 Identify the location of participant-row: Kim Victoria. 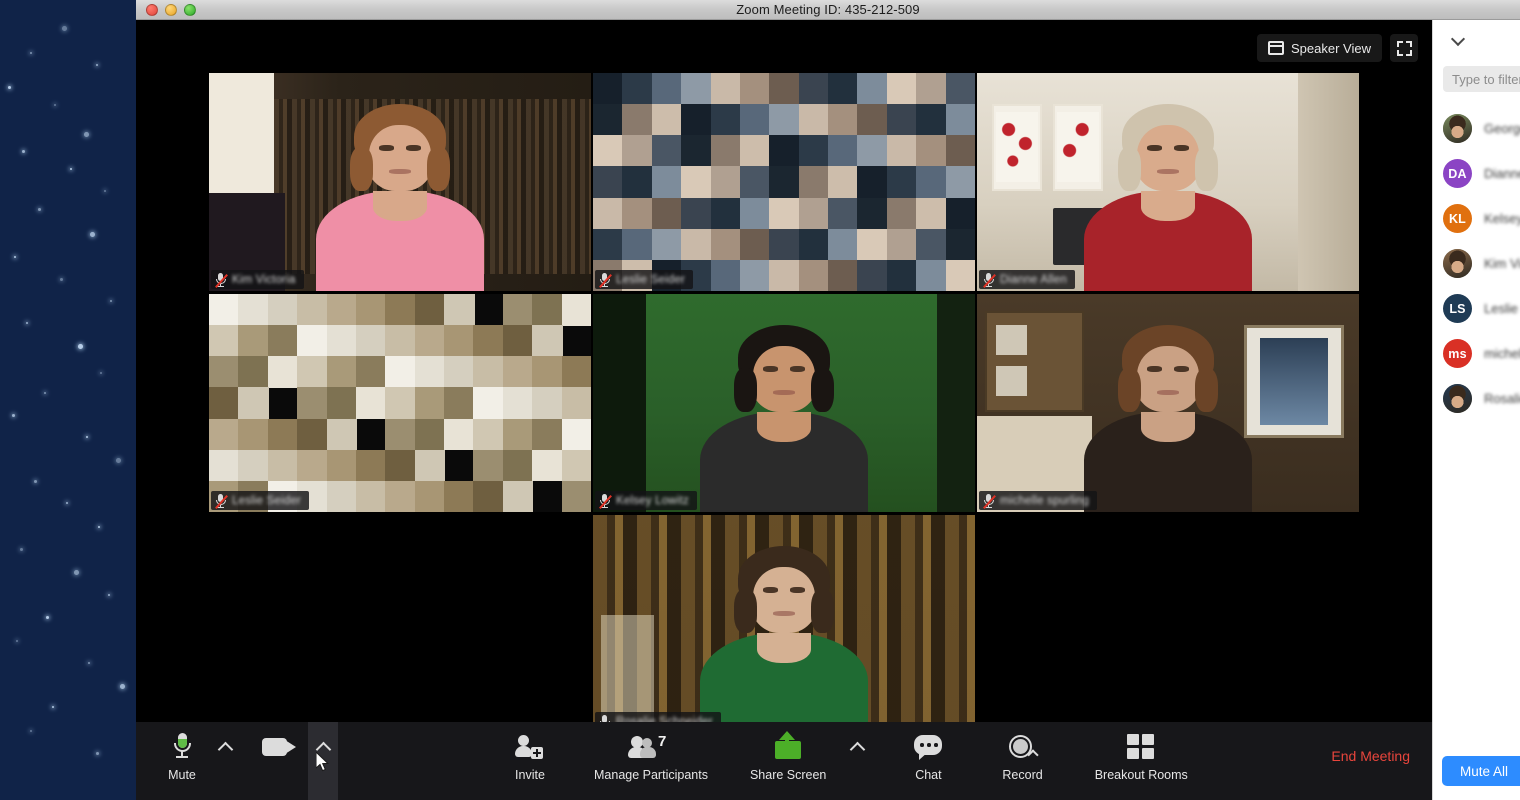
(1476, 263).